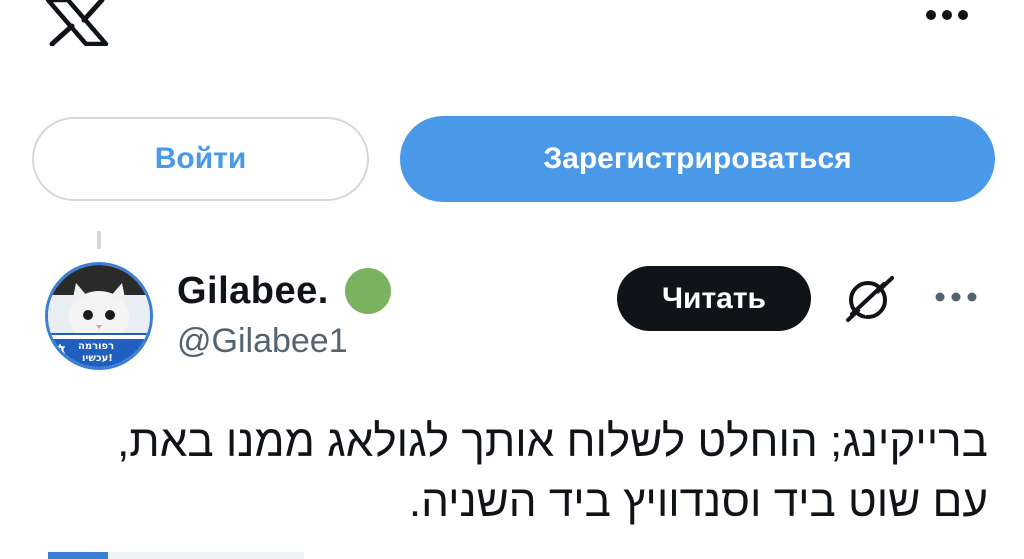  Describe the element at coordinates (253, 291) in the screenshot. I see `author-display-name: Gilabee.` at that location.